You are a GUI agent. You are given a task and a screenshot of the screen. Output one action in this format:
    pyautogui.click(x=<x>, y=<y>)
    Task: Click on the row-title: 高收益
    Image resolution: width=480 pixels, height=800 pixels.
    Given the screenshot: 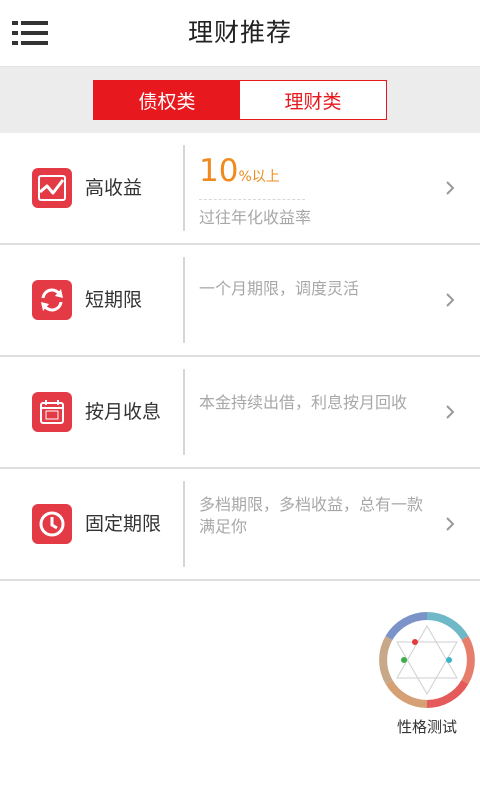 What is the action you would take?
    pyautogui.click(x=114, y=188)
    